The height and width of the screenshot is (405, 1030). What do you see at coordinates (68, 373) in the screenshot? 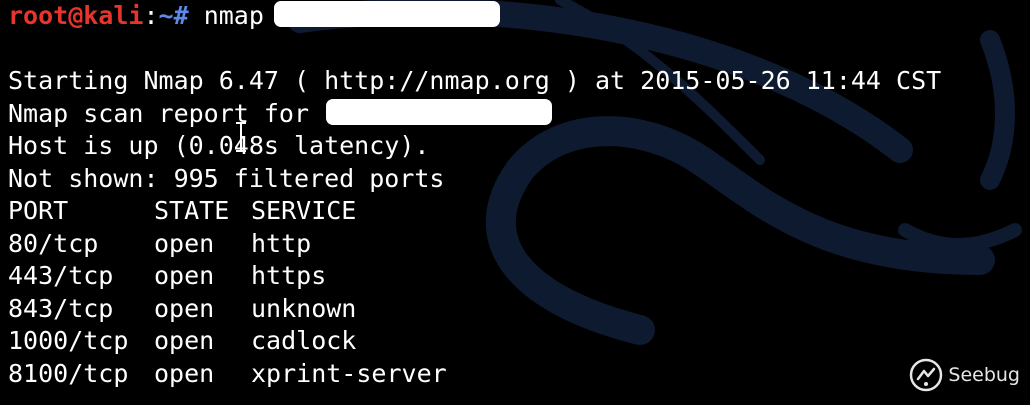
I see `port-cell: 8100/tcp` at bounding box center [68, 373].